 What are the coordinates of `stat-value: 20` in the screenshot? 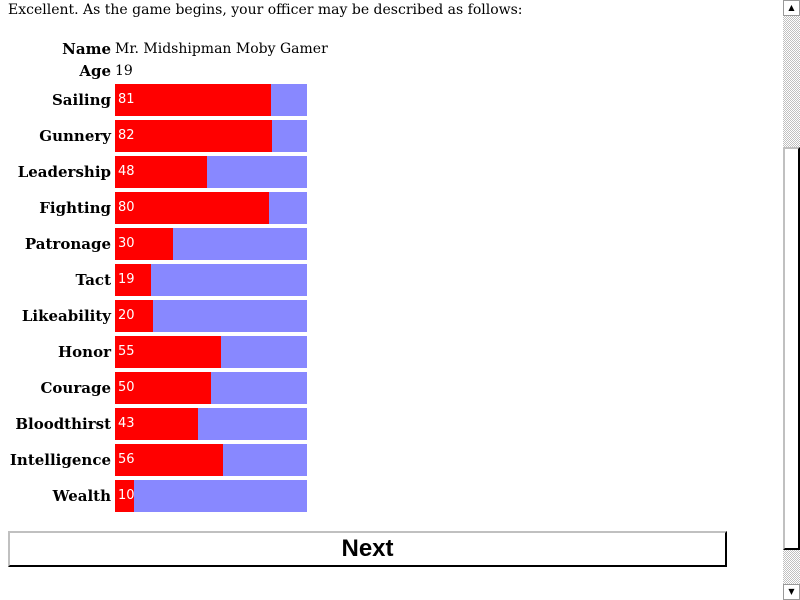 It's located at (126, 315).